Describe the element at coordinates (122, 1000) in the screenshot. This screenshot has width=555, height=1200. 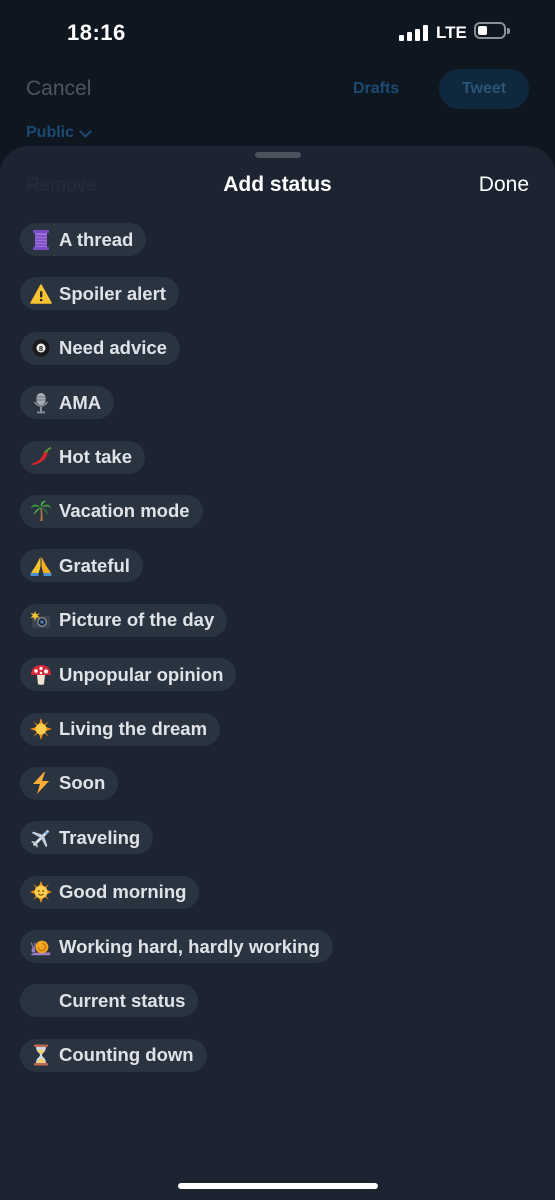
I see `status-label: Current status` at that location.